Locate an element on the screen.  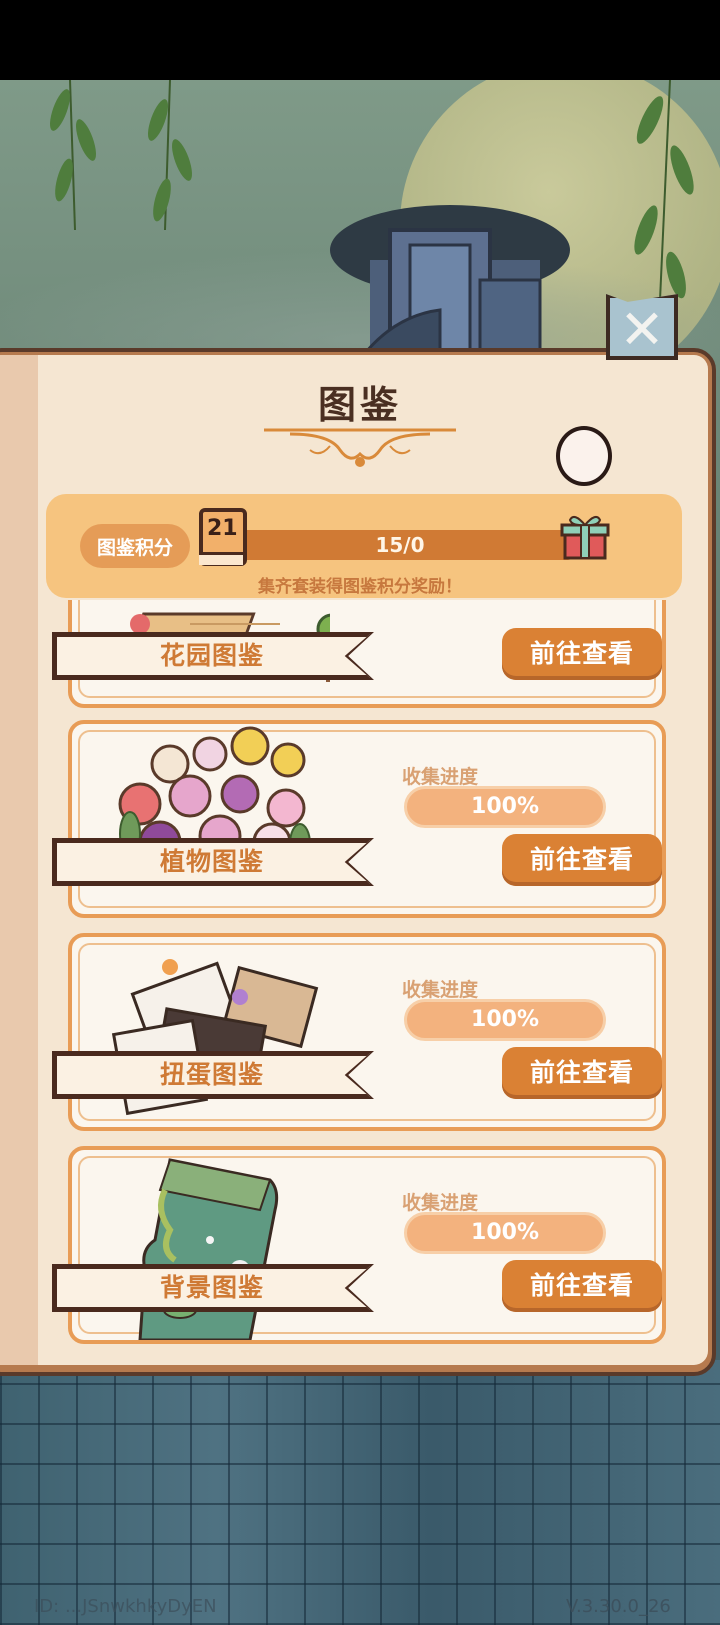
plants-collect-label: 收集进度 is located at coordinates (440, 777).